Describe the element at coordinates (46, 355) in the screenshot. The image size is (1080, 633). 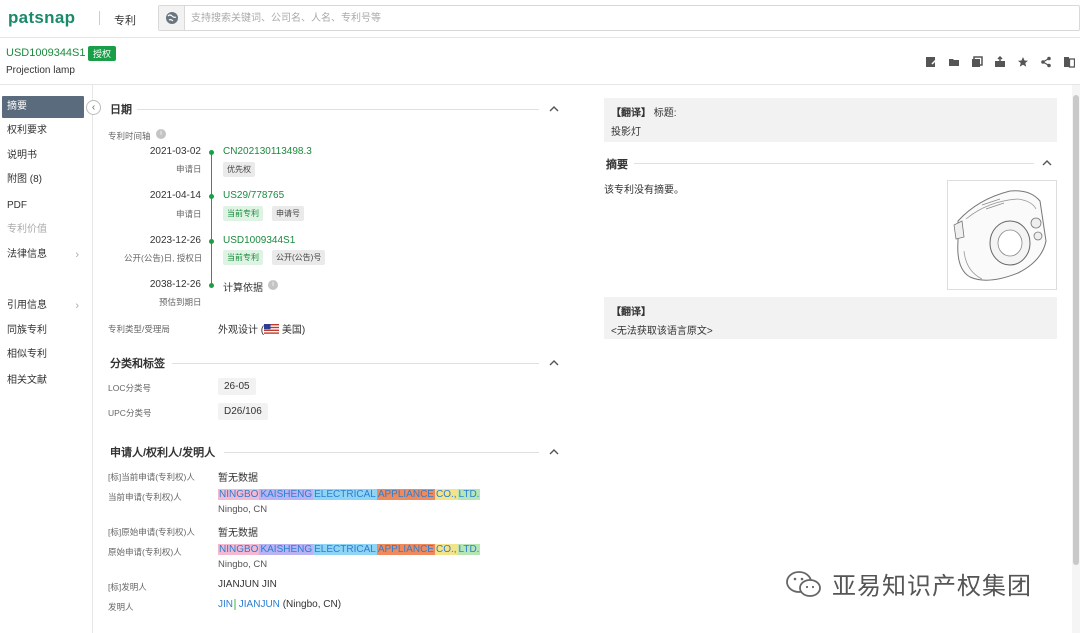
I see `nav-similar: 相似专利` at that location.